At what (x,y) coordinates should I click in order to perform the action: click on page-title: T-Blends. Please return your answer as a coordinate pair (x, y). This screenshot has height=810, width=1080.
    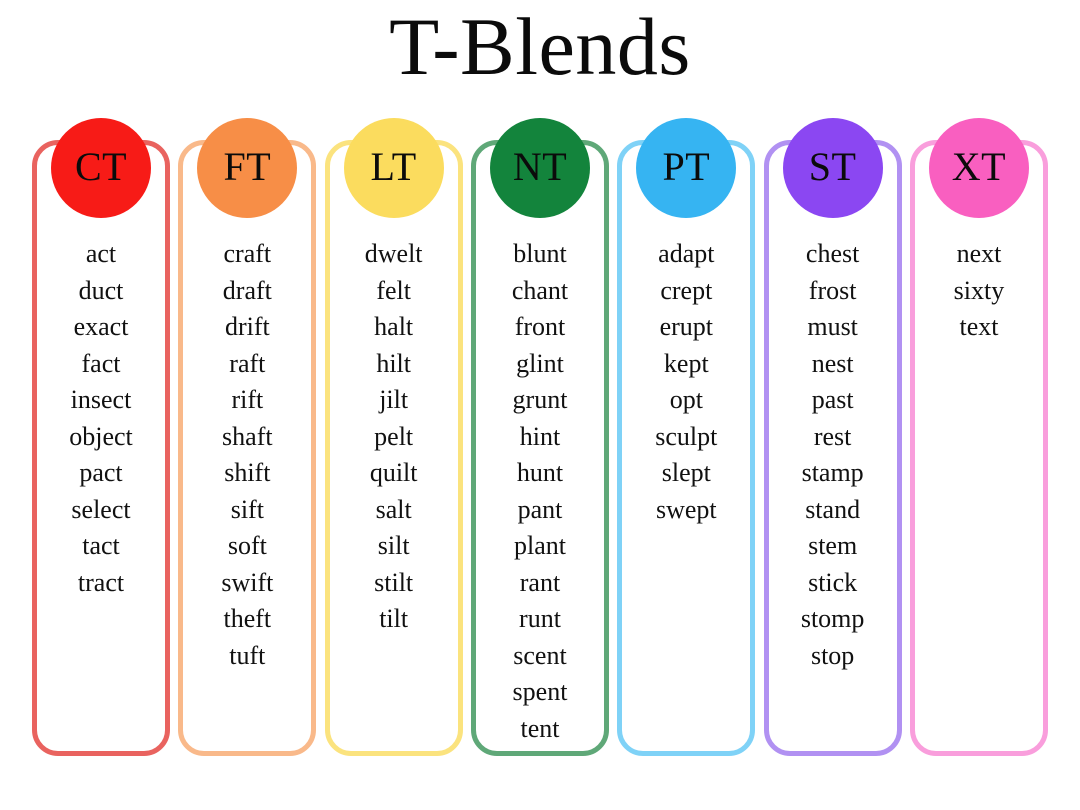
    Looking at the image, I should click on (540, 46).